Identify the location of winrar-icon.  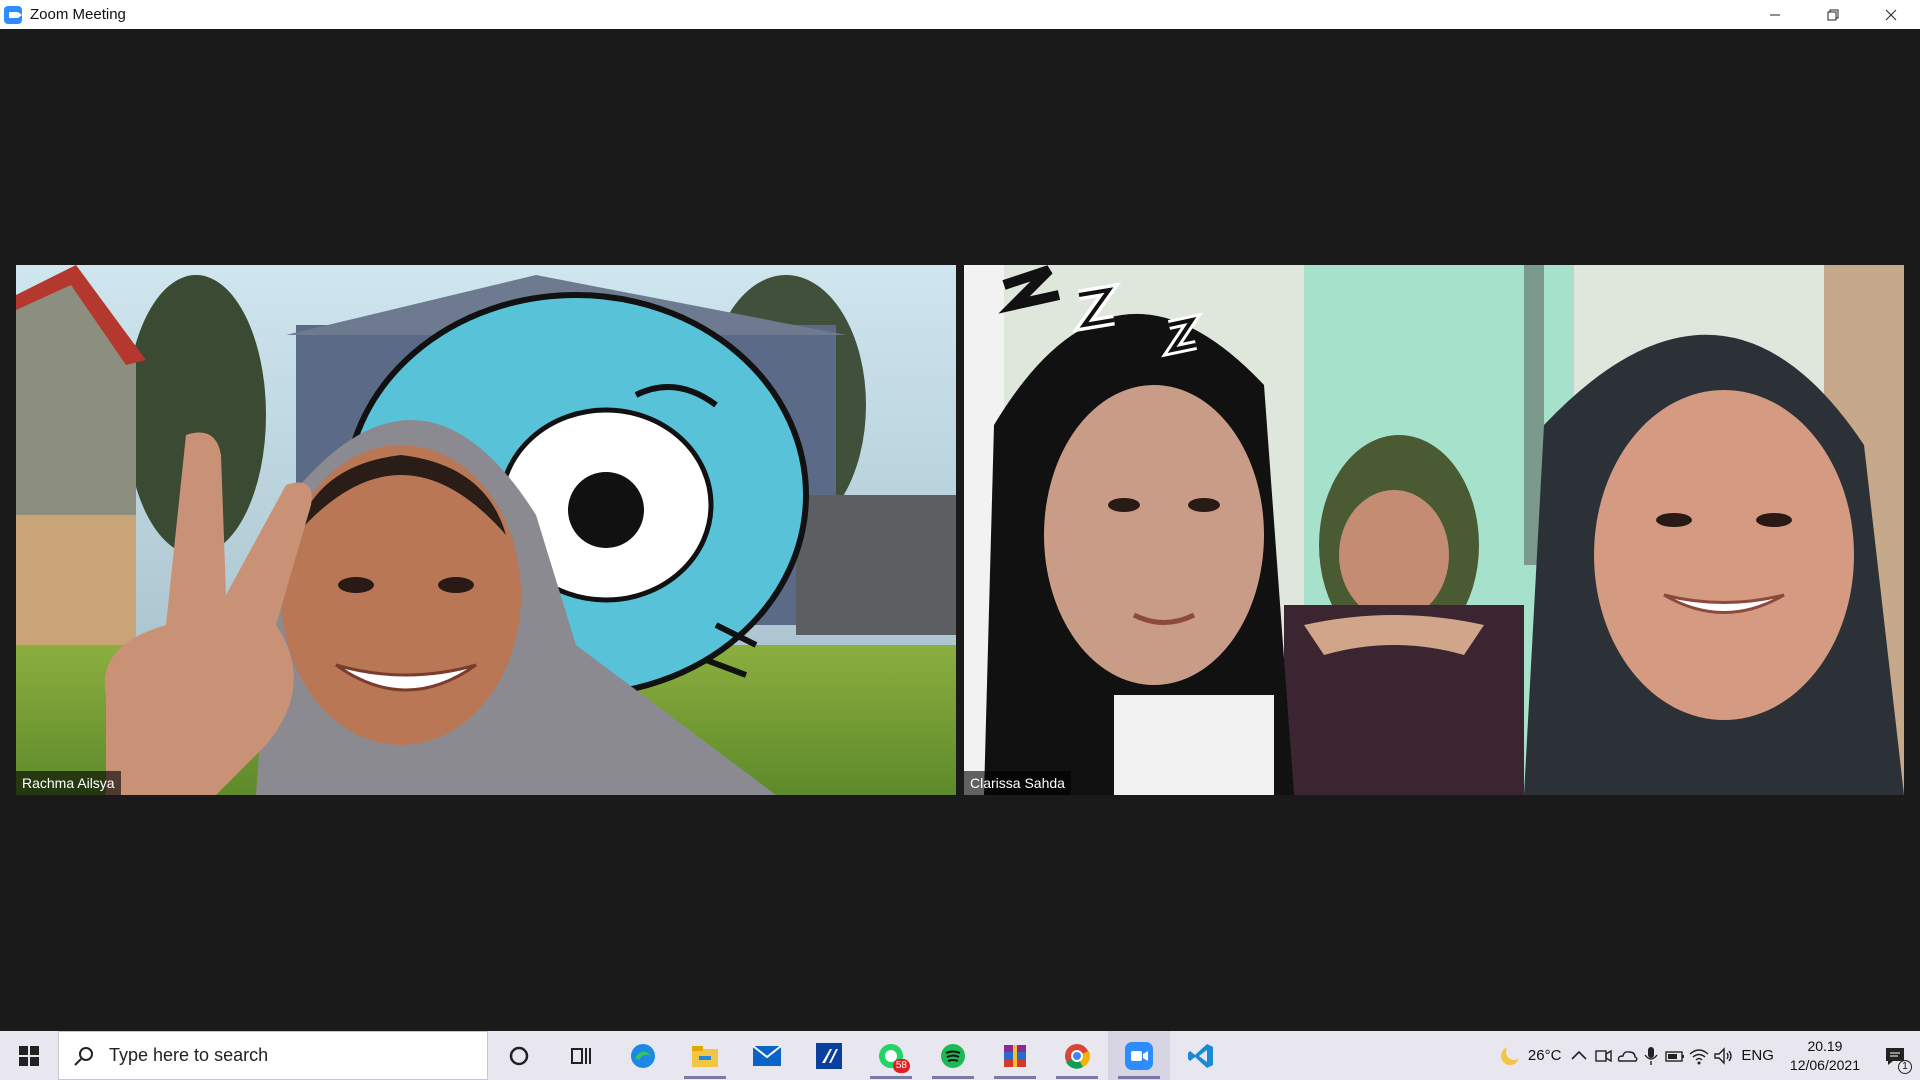
(1015, 1055).